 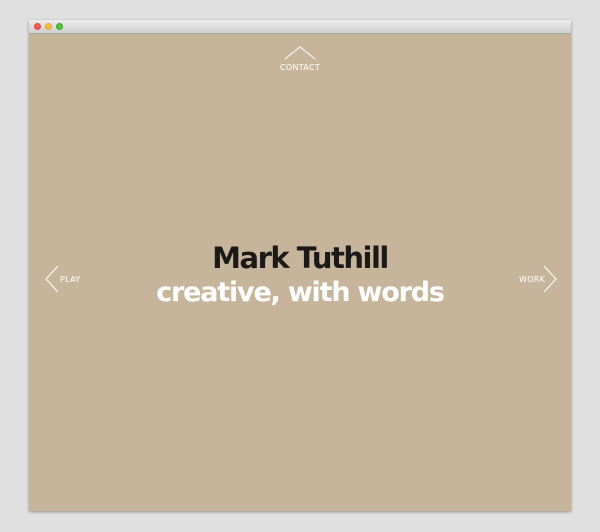 What do you see at coordinates (48, 26) in the screenshot?
I see `window-minimize-button` at bounding box center [48, 26].